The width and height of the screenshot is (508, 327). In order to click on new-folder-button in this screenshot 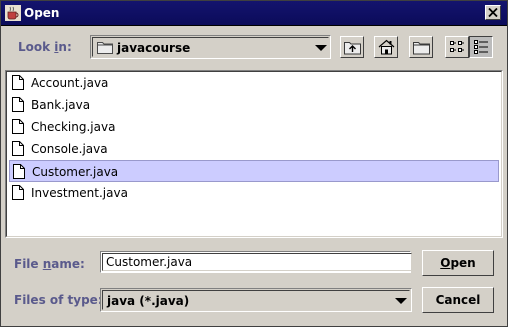, I will do `click(421, 47)`.